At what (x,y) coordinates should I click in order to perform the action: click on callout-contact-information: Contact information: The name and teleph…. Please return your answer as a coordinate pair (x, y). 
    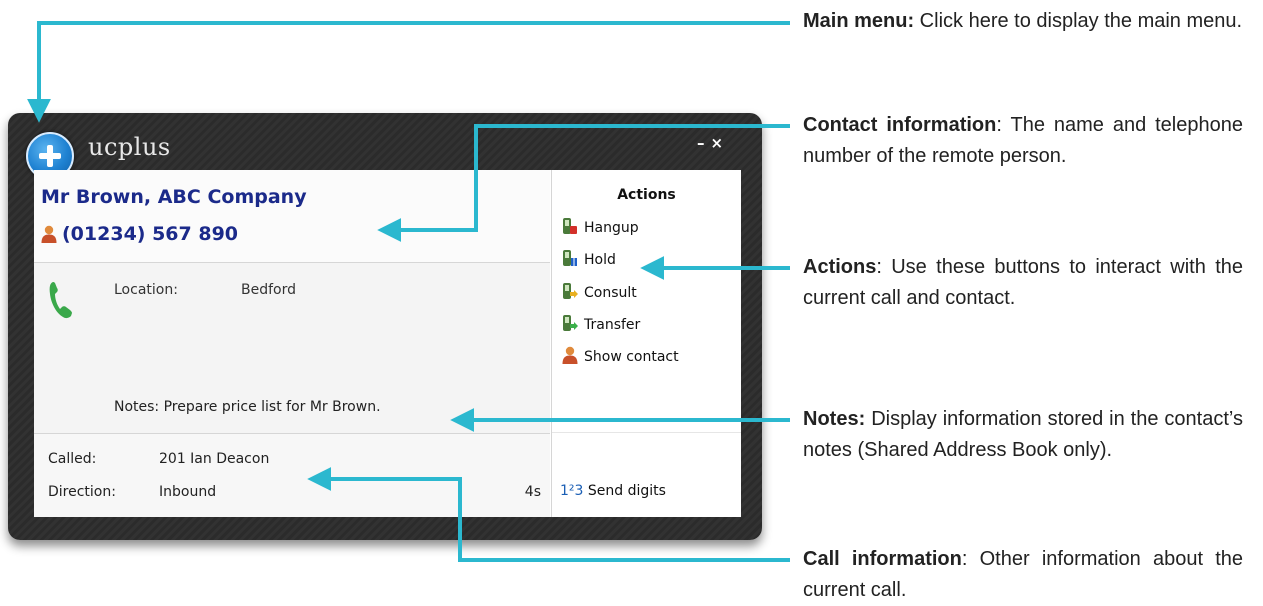
    Looking at the image, I should click on (1023, 141).